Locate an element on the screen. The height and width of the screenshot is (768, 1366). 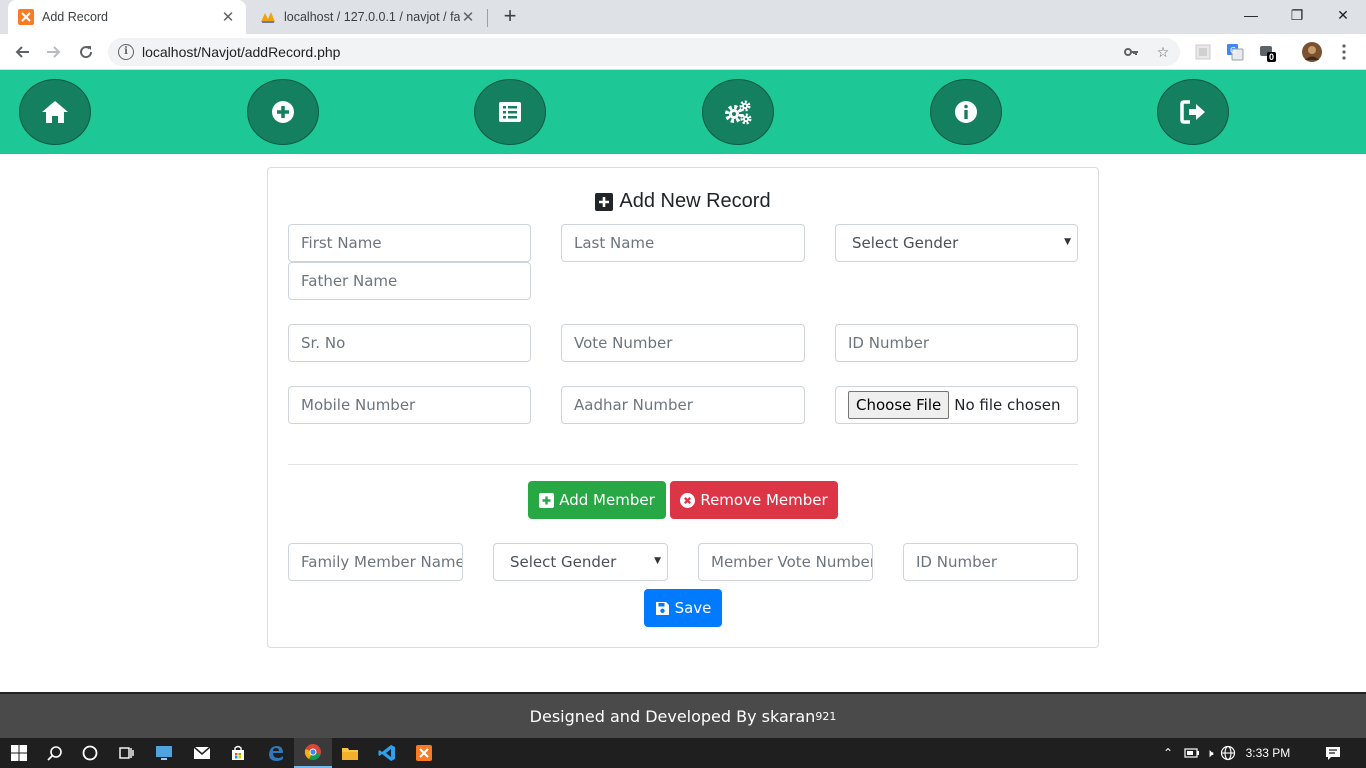
nav-logout-button is located at coordinates (1193, 112).